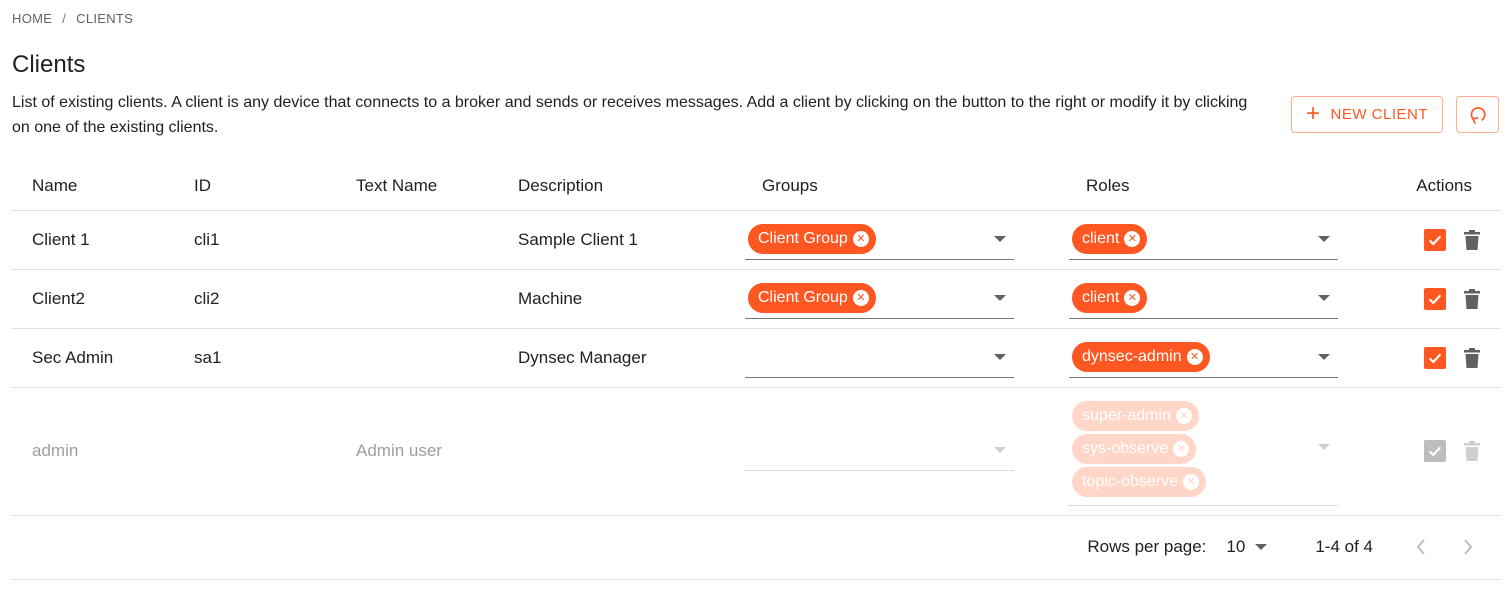  I want to click on cell-name: Sec Admin, so click(93, 358).